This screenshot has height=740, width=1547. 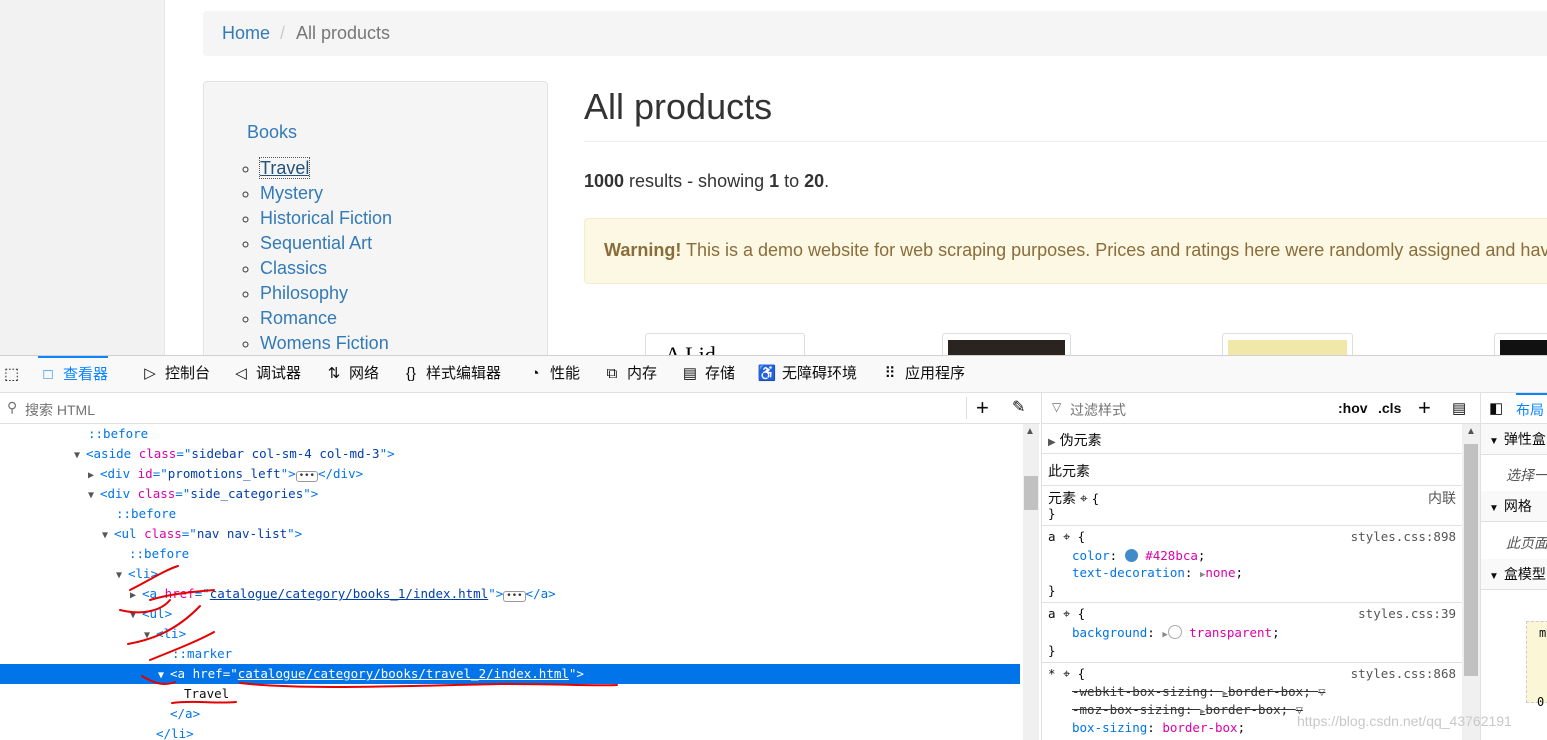 I want to click on tab-debugger: ◁ 调试器, so click(x=266, y=374).